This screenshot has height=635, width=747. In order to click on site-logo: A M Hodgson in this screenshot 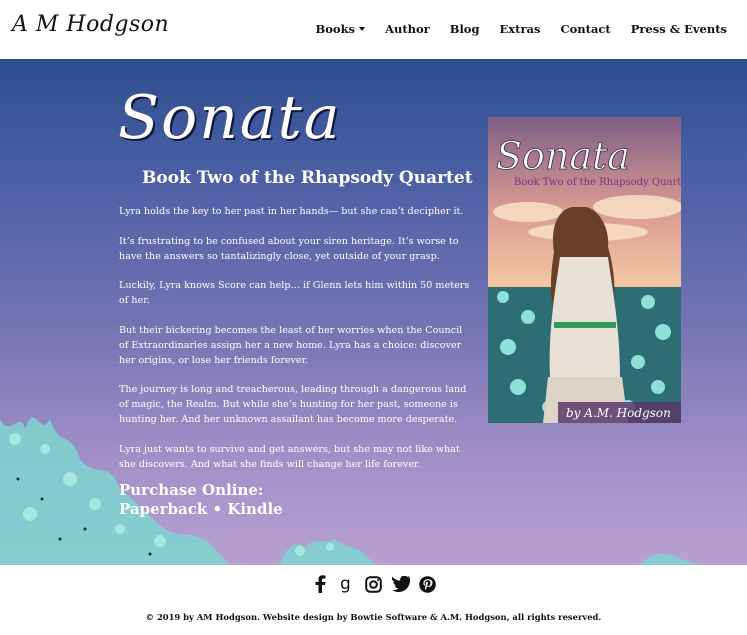, I will do `click(90, 24)`.